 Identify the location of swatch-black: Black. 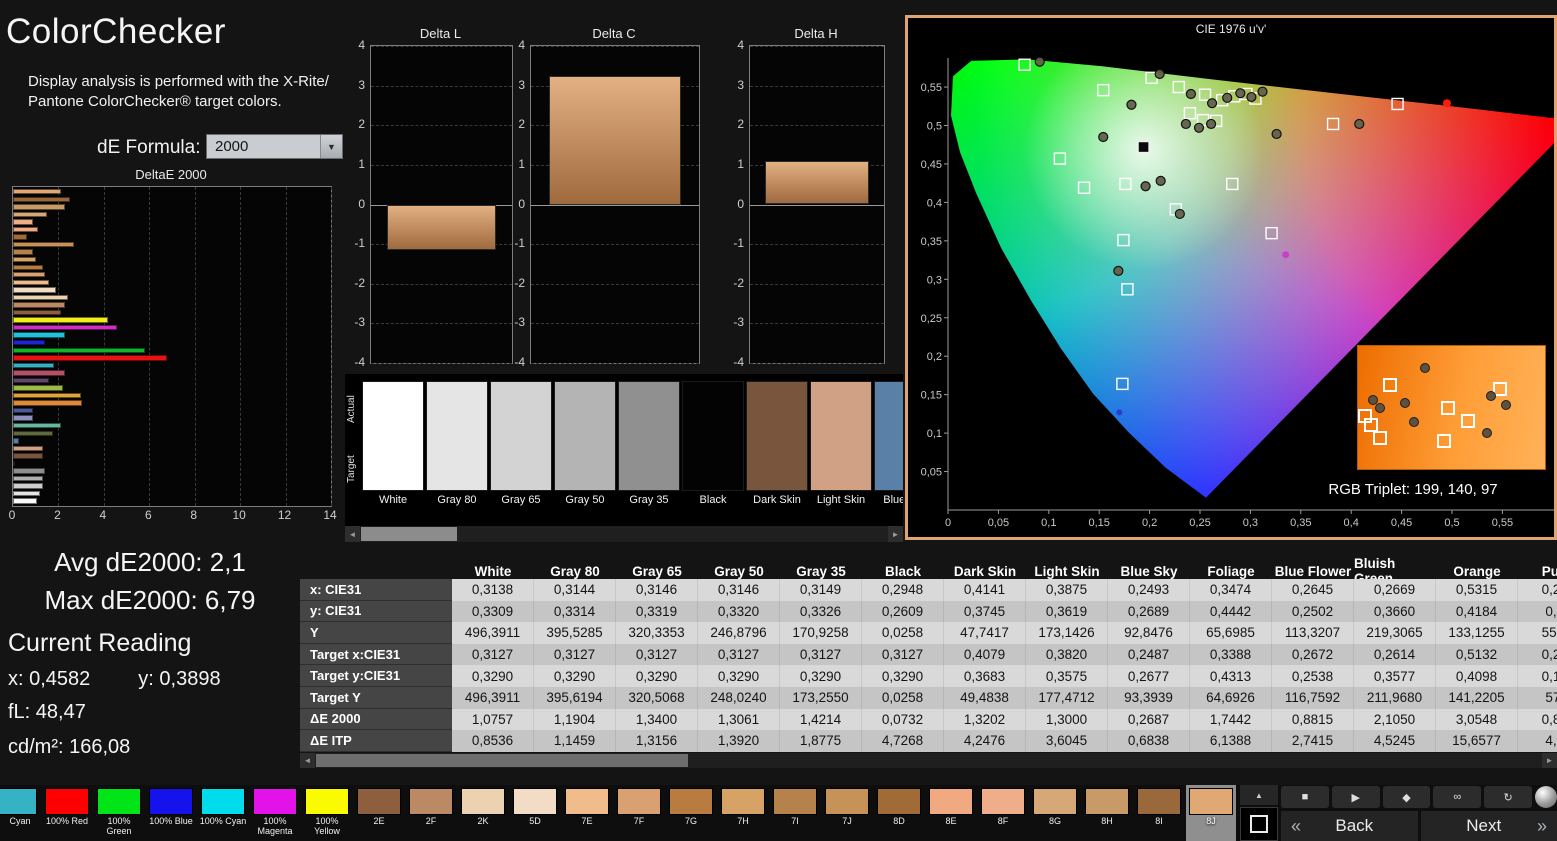
(713, 443).